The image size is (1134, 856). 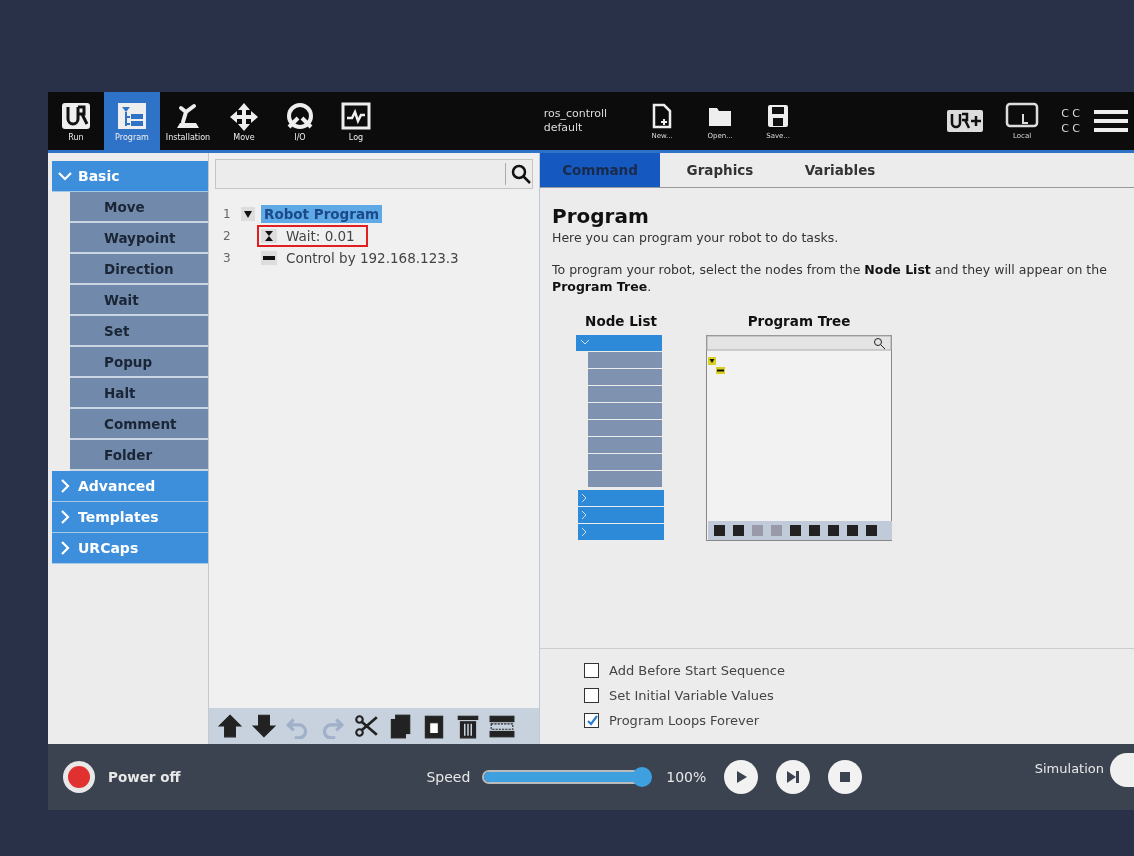 I want to click on node-list-item: Wait, so click(x=139, y=300).